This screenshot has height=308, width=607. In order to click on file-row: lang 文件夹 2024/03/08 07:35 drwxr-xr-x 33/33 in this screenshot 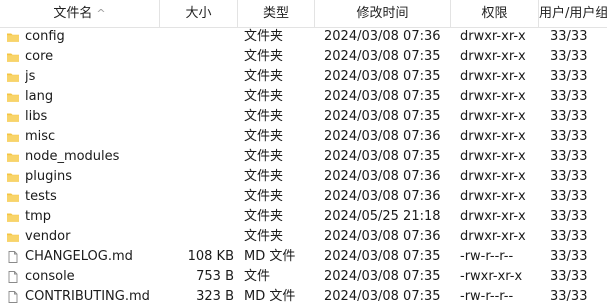, I will do `click(303, 97)`.